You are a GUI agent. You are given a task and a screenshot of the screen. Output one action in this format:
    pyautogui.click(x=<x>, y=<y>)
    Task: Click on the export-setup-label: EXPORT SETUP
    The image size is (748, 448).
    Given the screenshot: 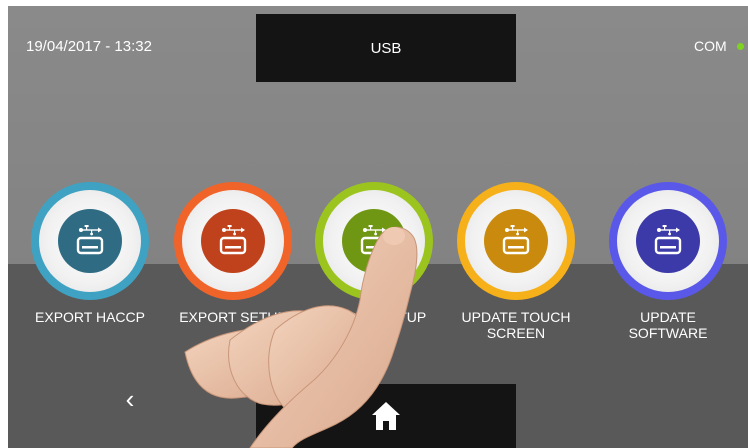 What is the action you would take?
    pyautogui.click(x=233, y=317)
    